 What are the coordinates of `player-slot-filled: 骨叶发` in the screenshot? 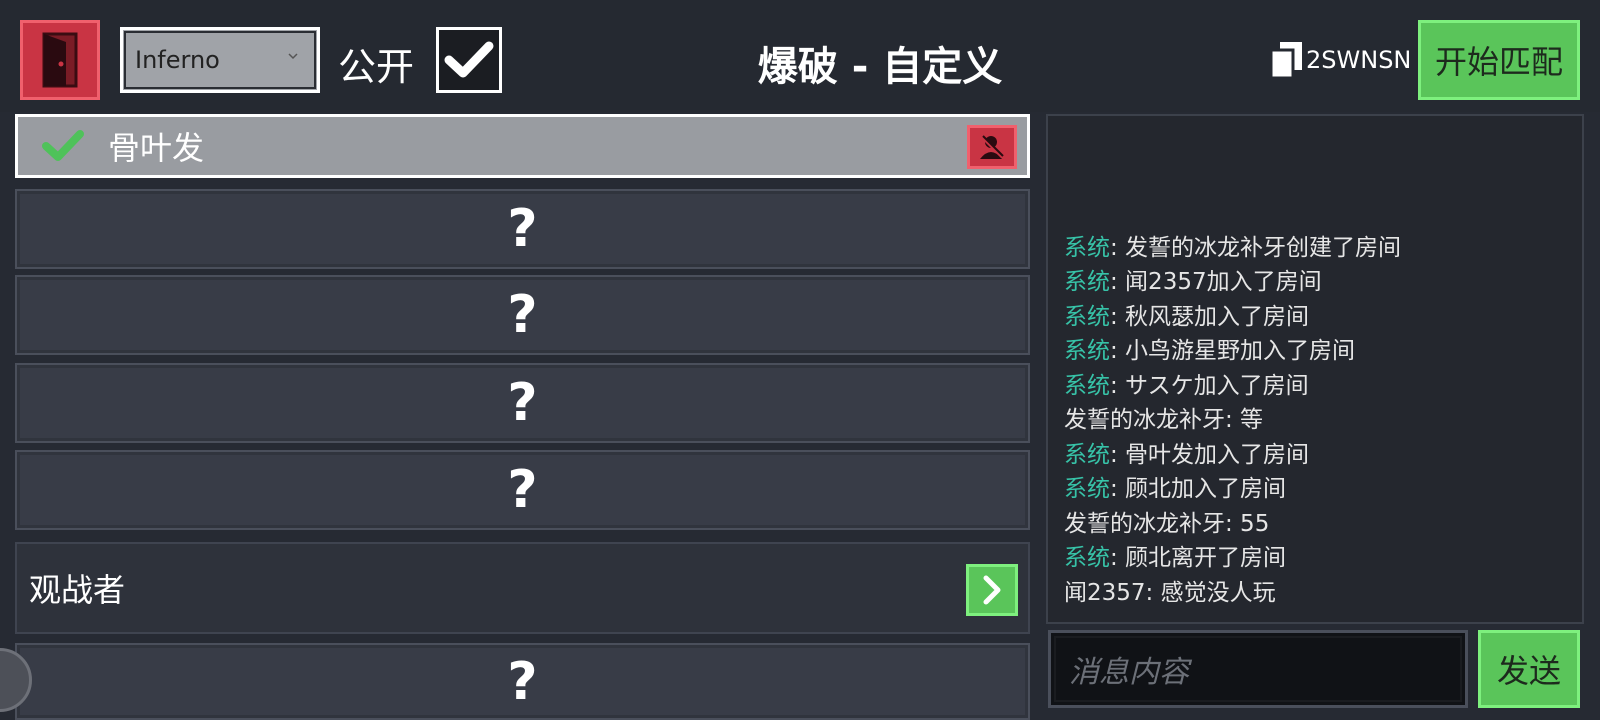 It's located at (522, 146).